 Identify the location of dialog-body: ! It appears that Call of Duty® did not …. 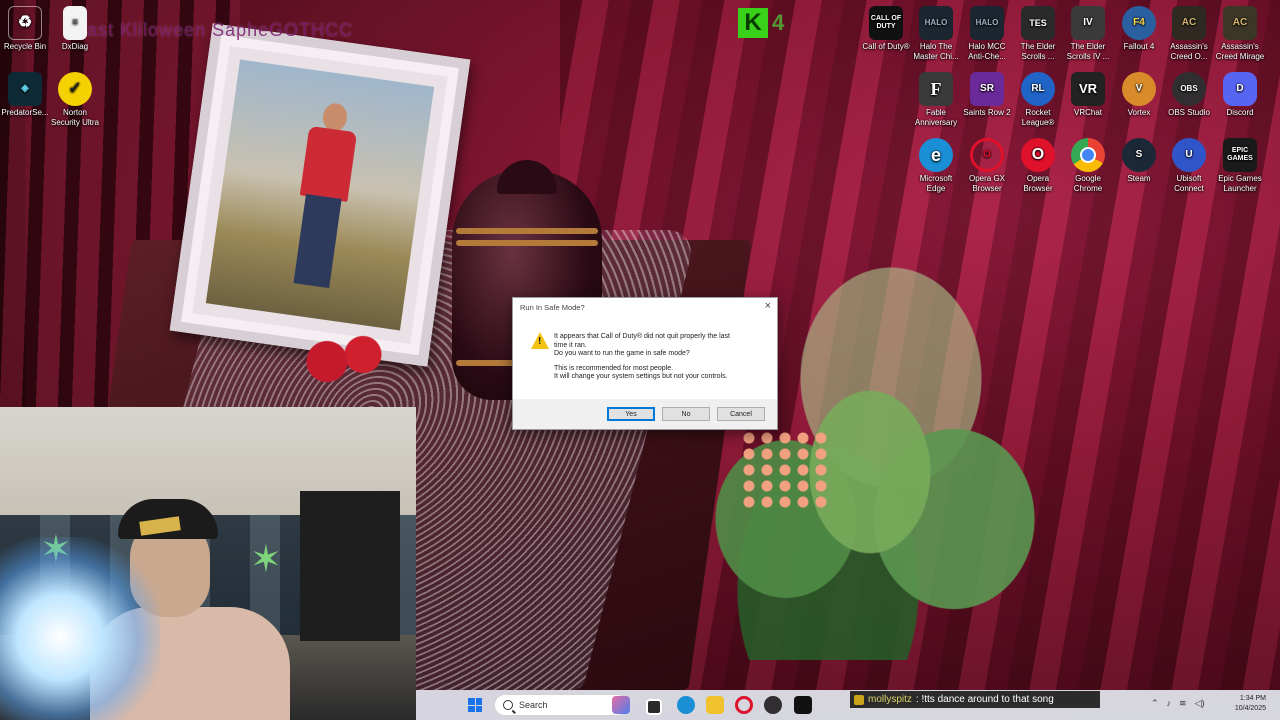
(645, 362).